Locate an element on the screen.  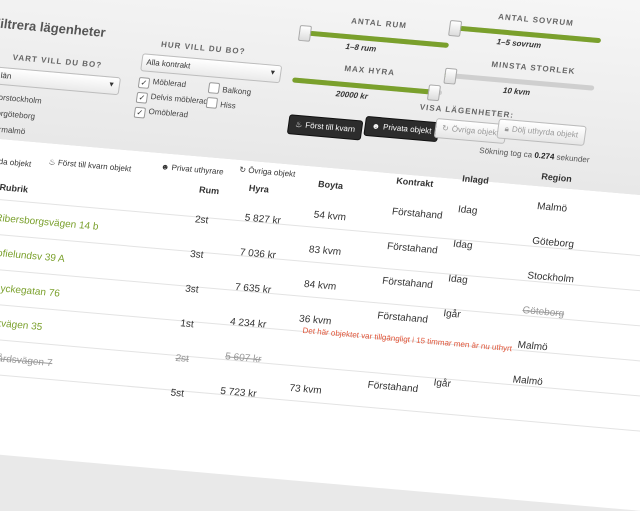
region-option-label: Storstockholm is located at coordinates (21, 99).